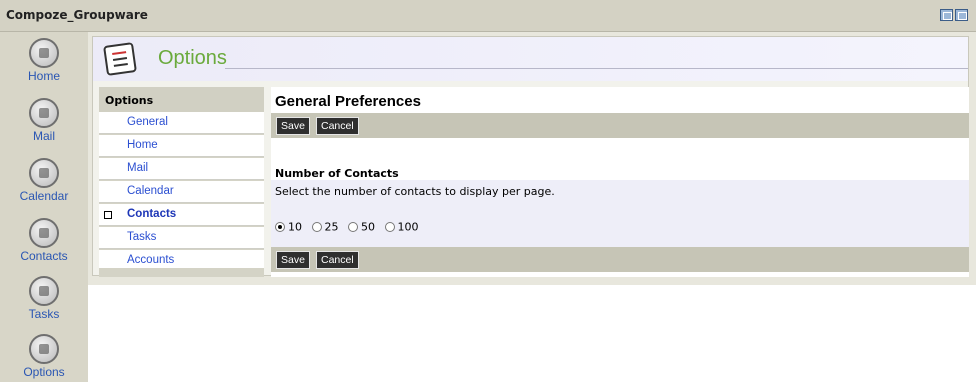 Image resolution: width=976 pixels, height=382 pixels. Describe the element at coordinates (181, 238) in the screenshot. I see `menu-item-tasks: Tasks` at that location.